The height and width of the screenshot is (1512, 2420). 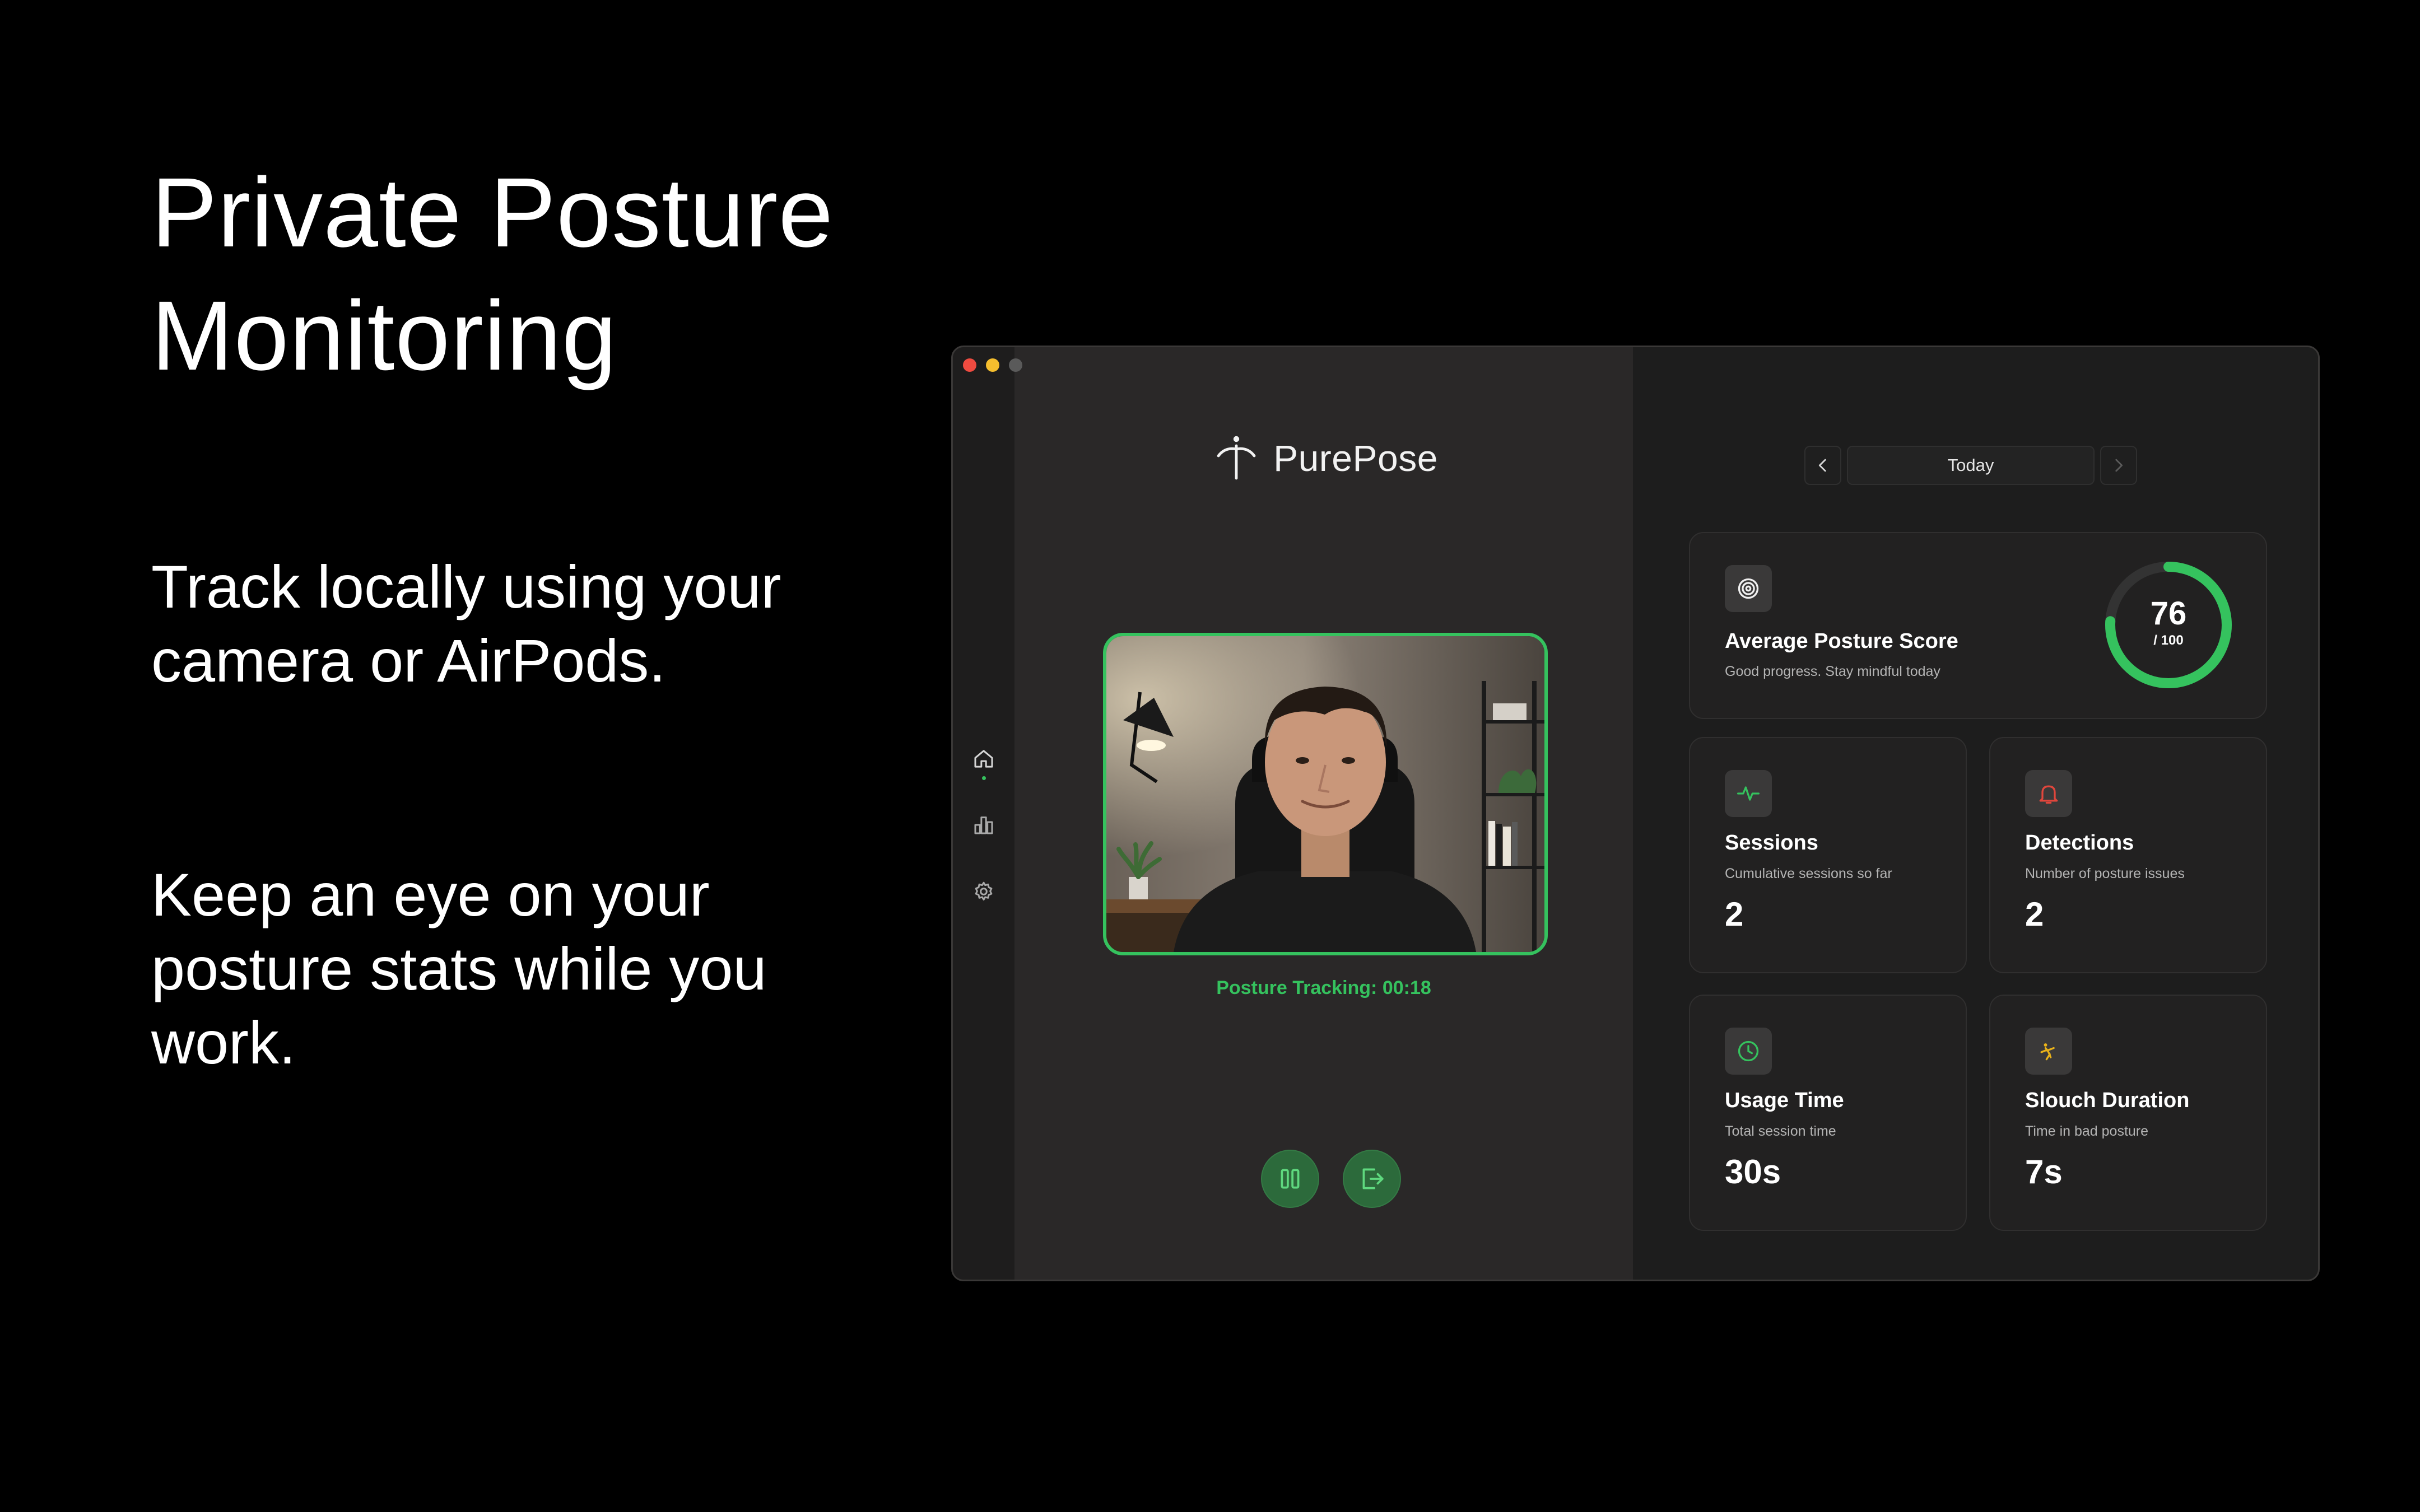 I want to click on slouch-icon, so click(x=2047, y=1052).